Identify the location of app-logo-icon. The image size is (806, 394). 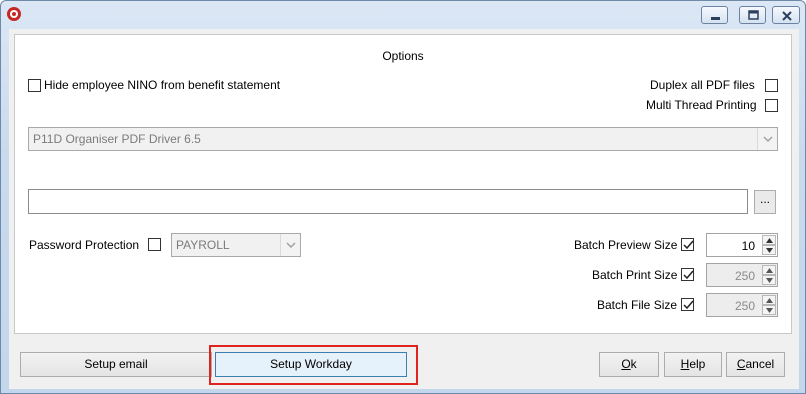
(14, 14).